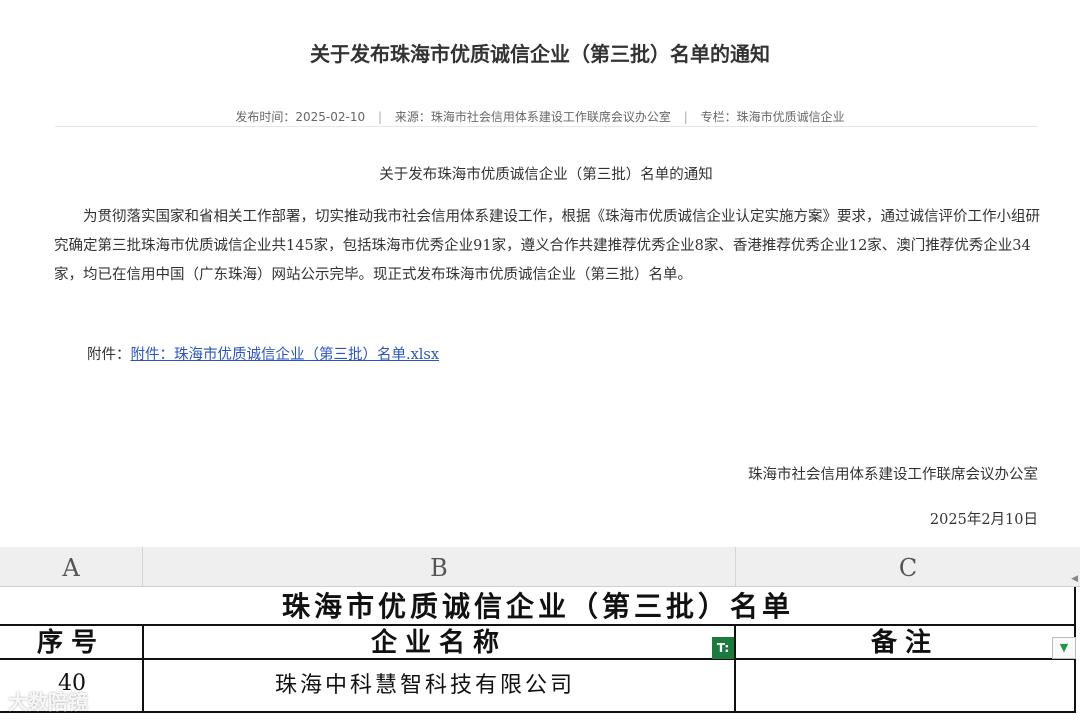 The width and height of the screenshot is (1080, 724). Describe the element at coordinates (906, 686) in the screenshot. I see `table-row-remark` at that location.